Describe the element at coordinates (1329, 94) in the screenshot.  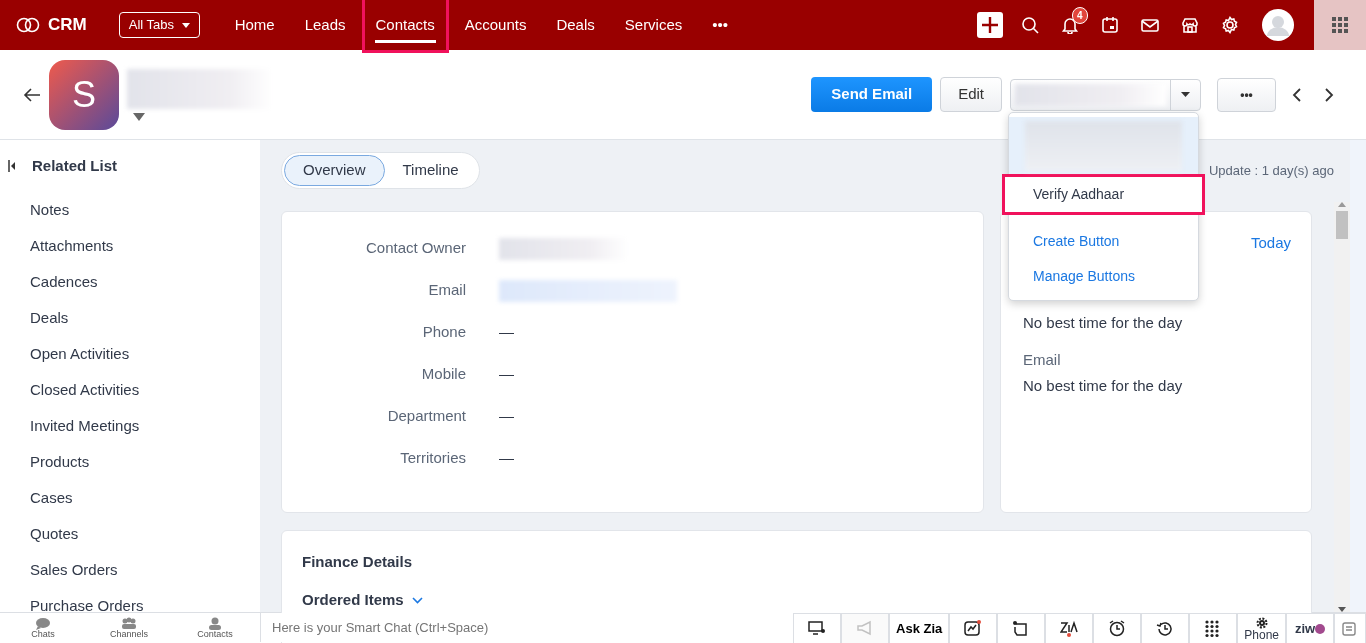
I see `next-icon` at that location.